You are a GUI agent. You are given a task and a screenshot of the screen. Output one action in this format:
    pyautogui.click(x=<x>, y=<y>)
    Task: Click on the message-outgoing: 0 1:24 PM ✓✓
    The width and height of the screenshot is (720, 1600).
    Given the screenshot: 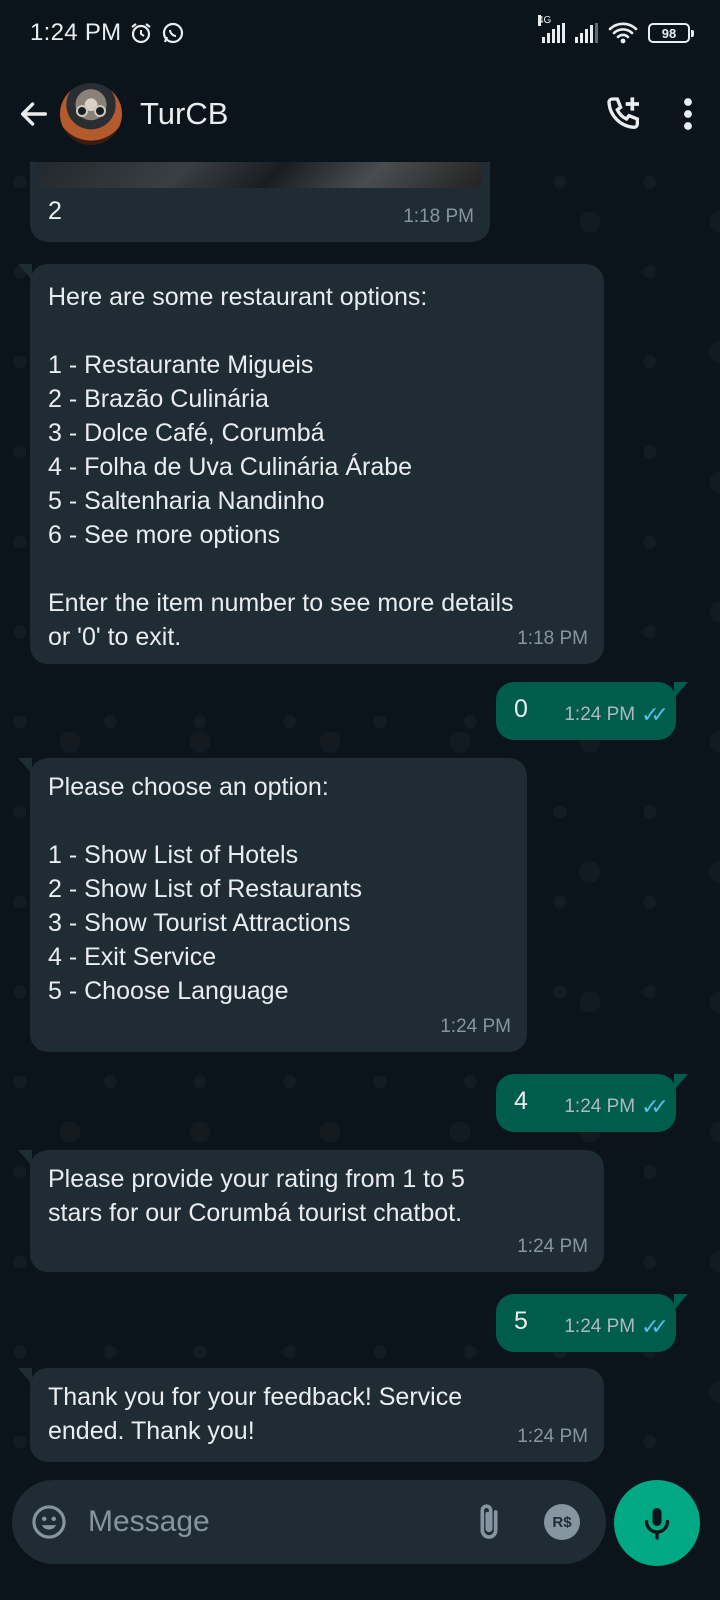 What is the action you would take?
    pyautogui.click(x=592, y=711)
    